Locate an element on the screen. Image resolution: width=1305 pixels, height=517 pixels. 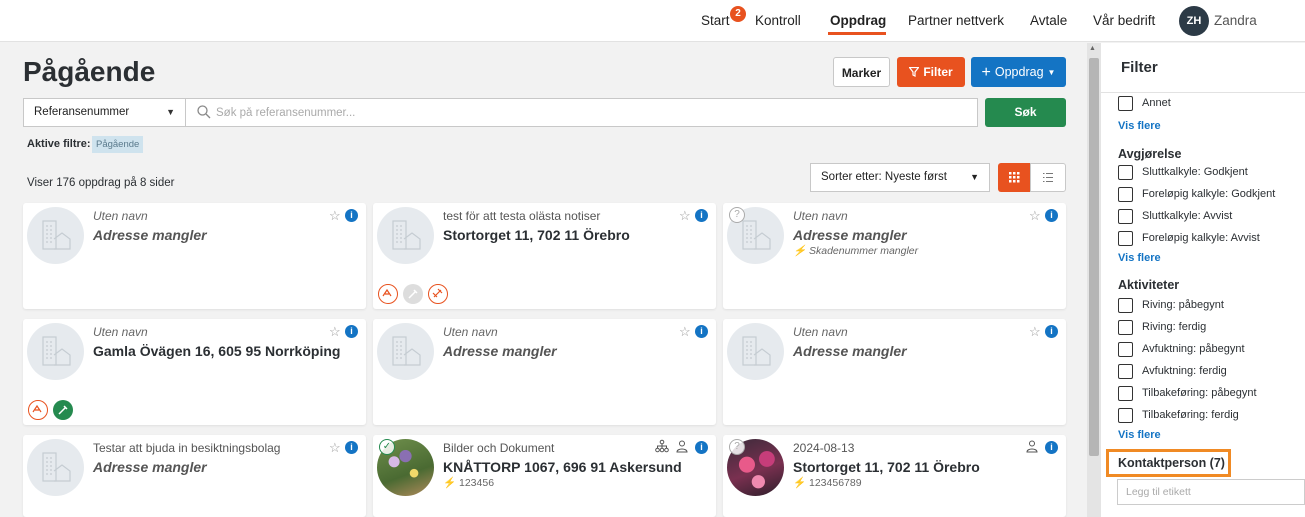
card-address: Stortorget 11, 702 11 Örebro is located at coordinates (536, 235).